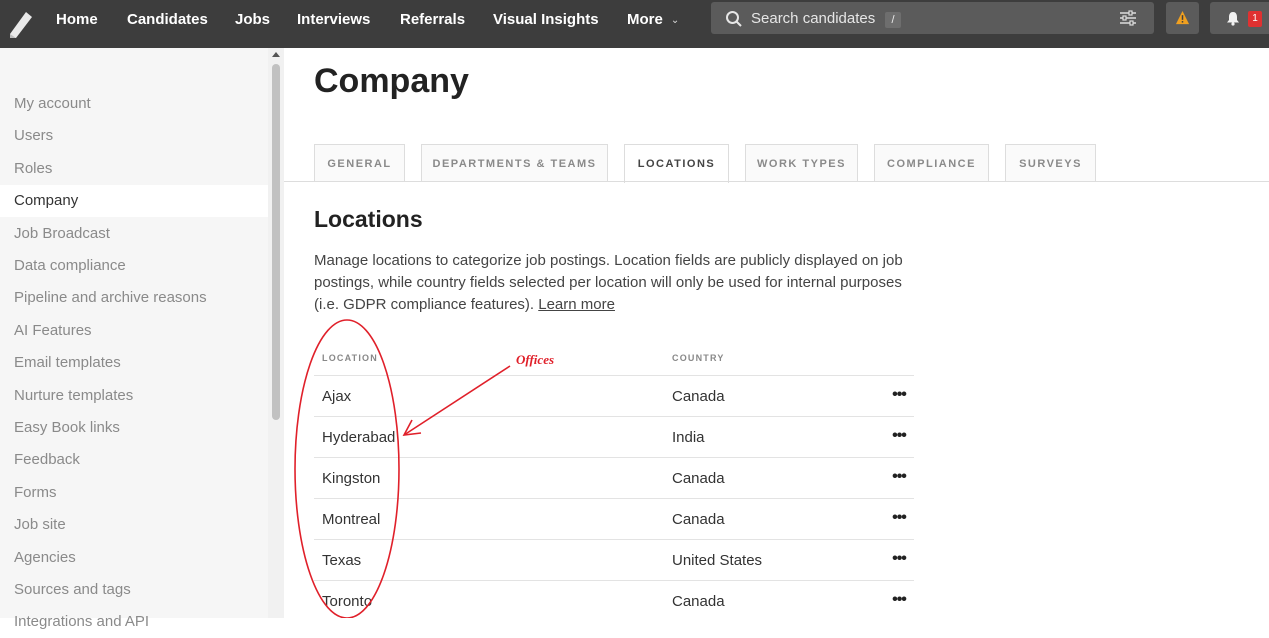 The height and width of the screenshot is (638, 1269). Describe the element at coordinates (801, 163) in the screenshot. I see `tab-work-types: WORK TYPES` at that location.